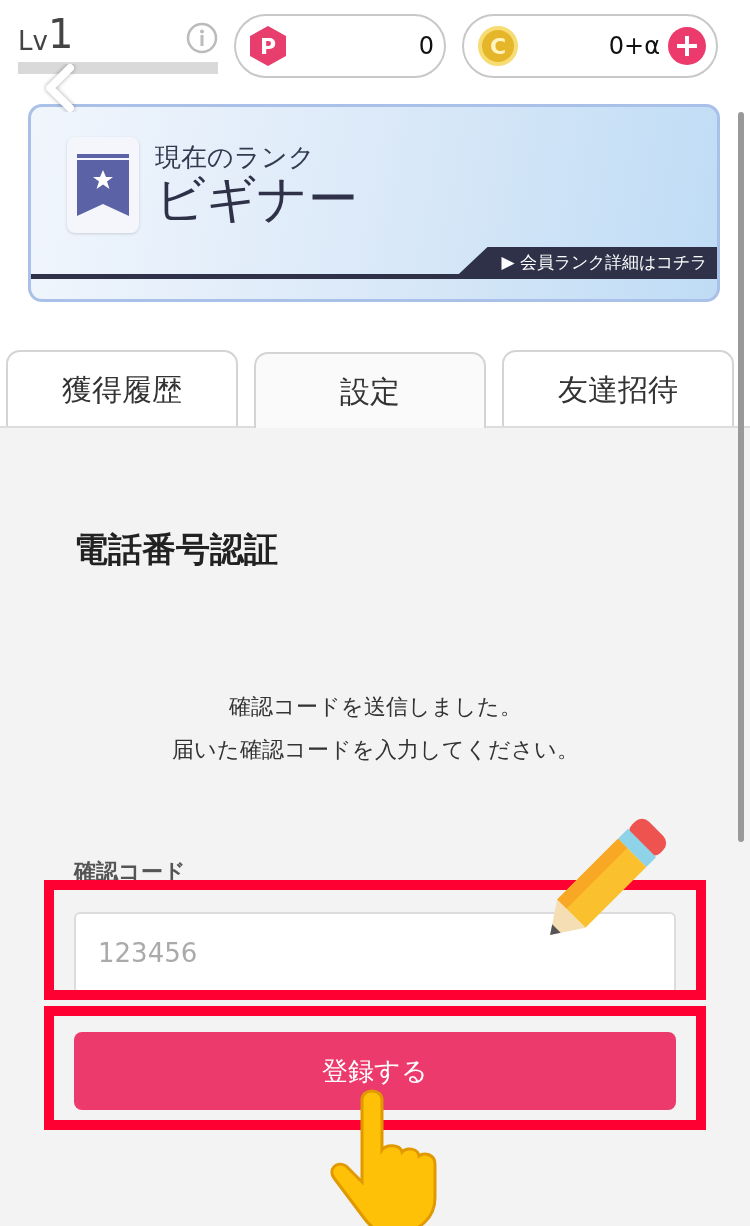 This screenshot has height=1226, width=750. I want to click on section-title: 電話番号認証, so click(176, 549).